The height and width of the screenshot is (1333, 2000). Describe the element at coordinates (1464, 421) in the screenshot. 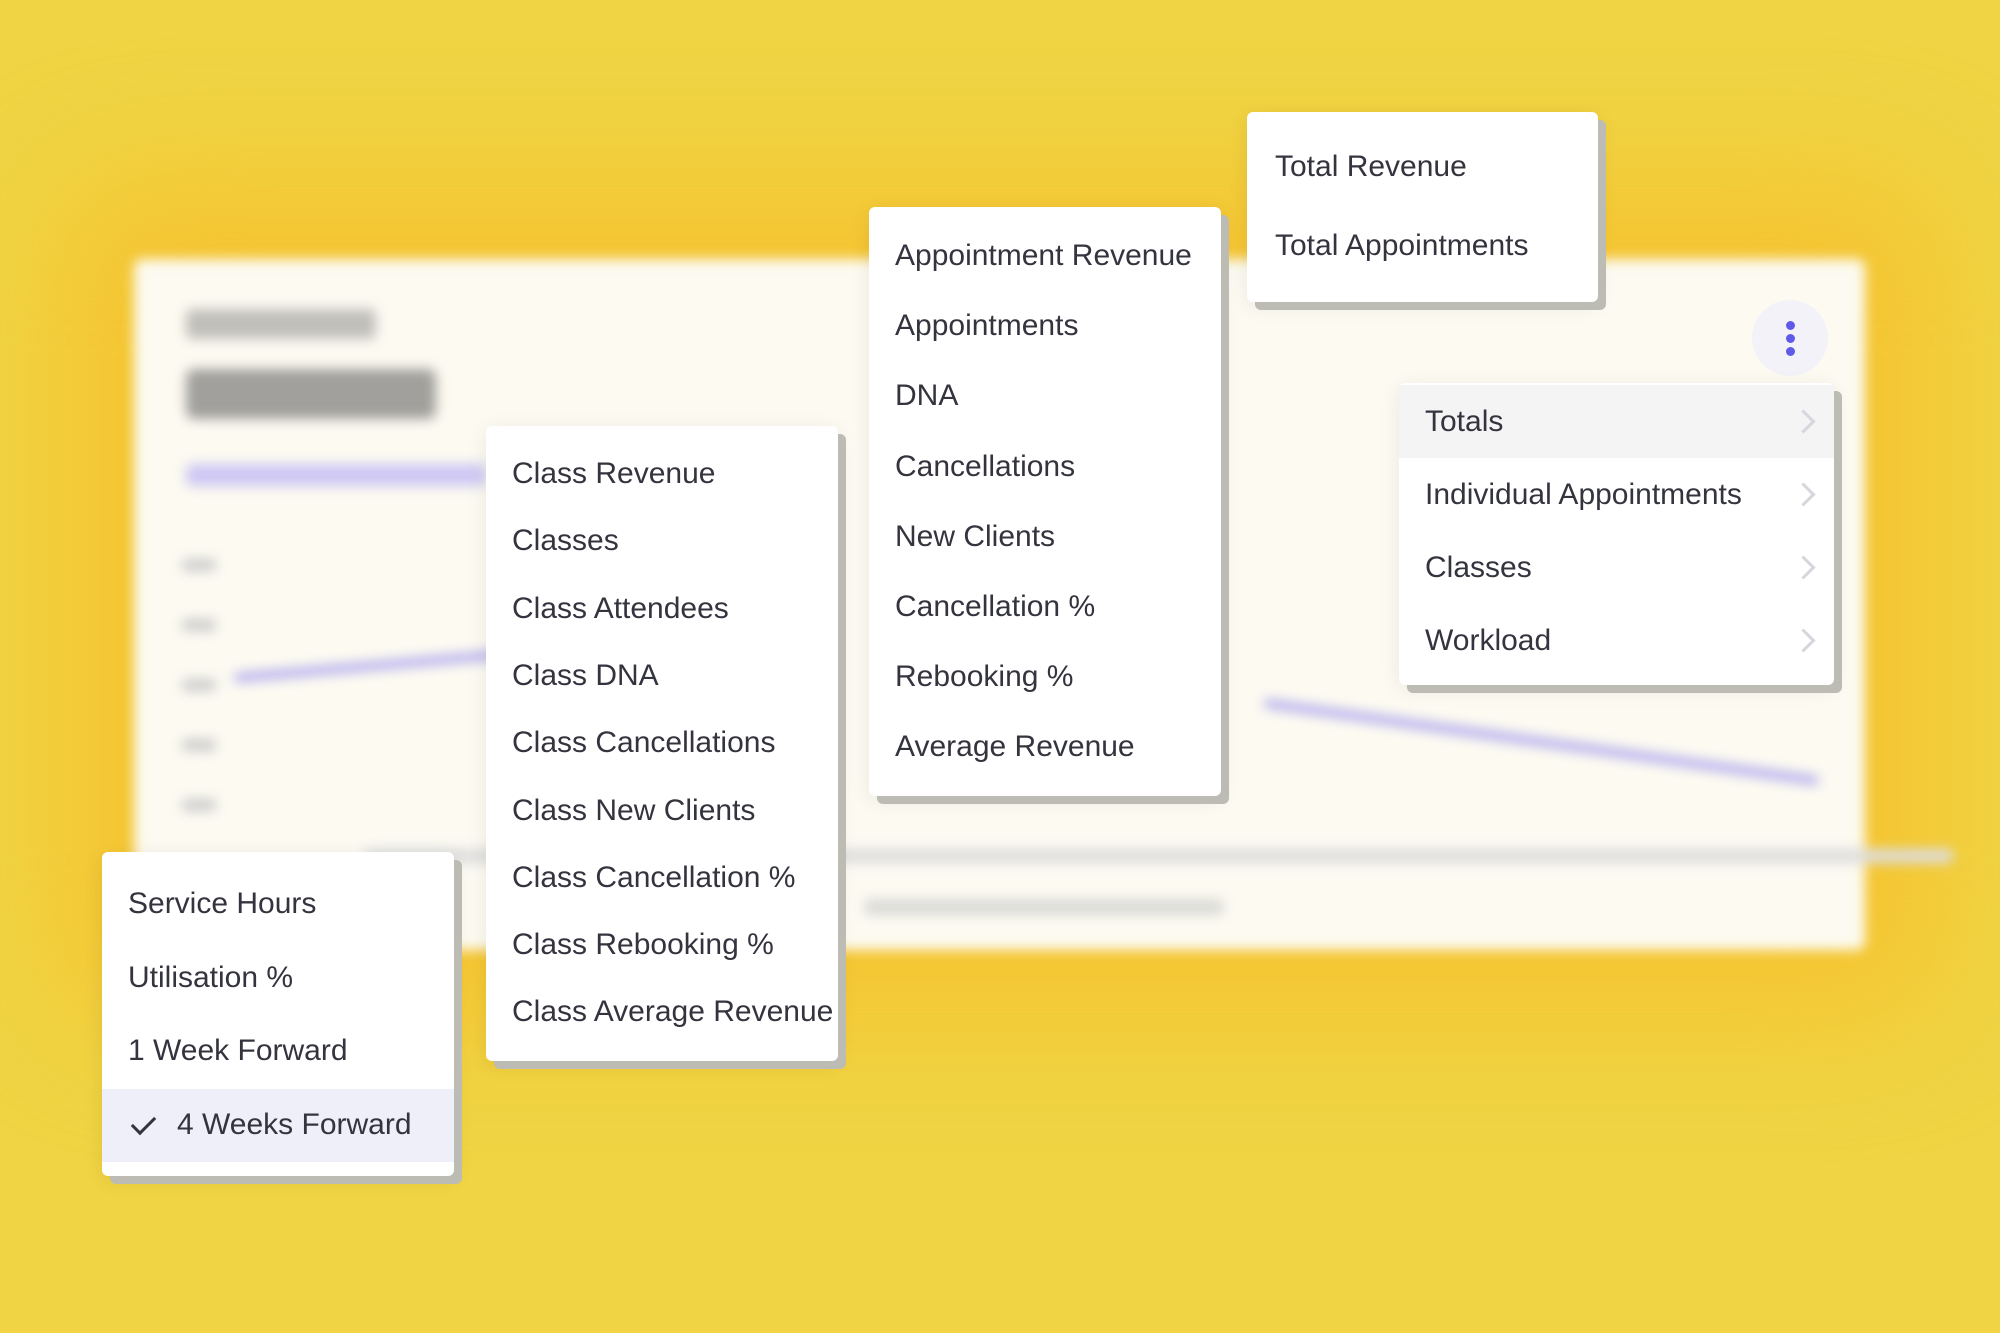

I see `menu-item-label: Totals` at that location.